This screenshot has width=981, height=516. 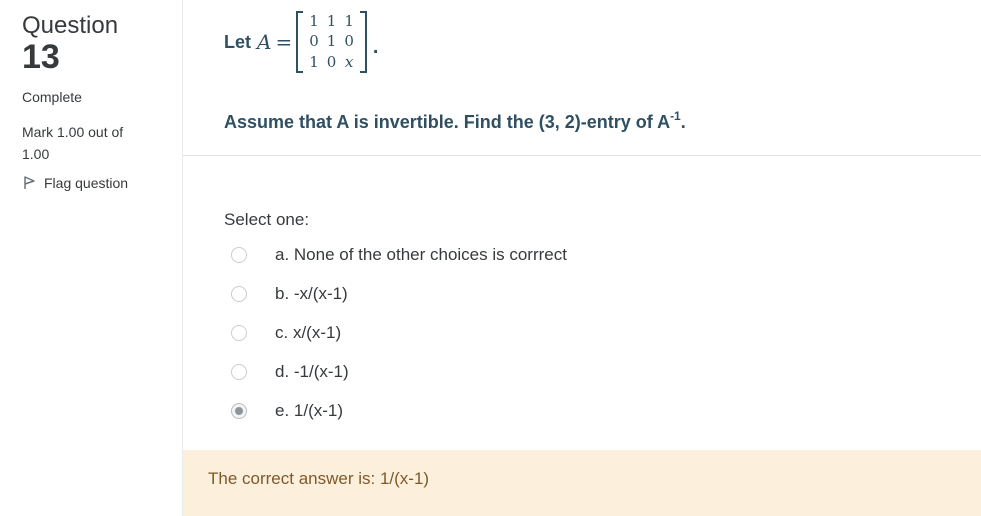 I want to click on answer-option-label: c. x/(x-1), so click(x=308, y=333).